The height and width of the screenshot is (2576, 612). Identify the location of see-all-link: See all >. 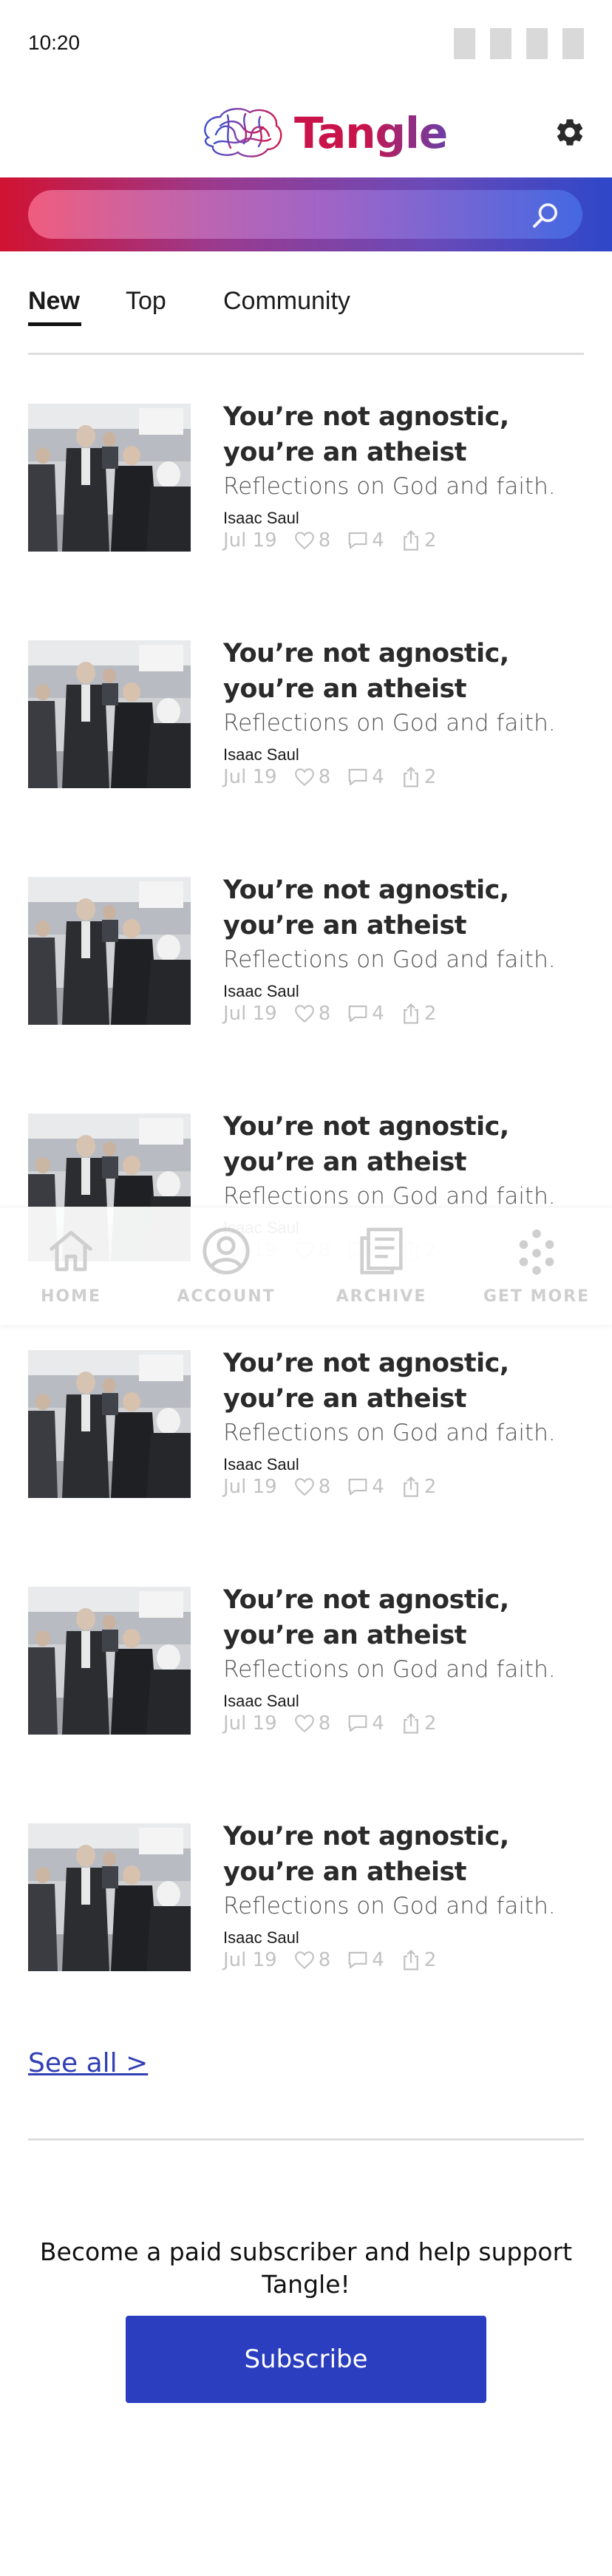
(88, 2063).